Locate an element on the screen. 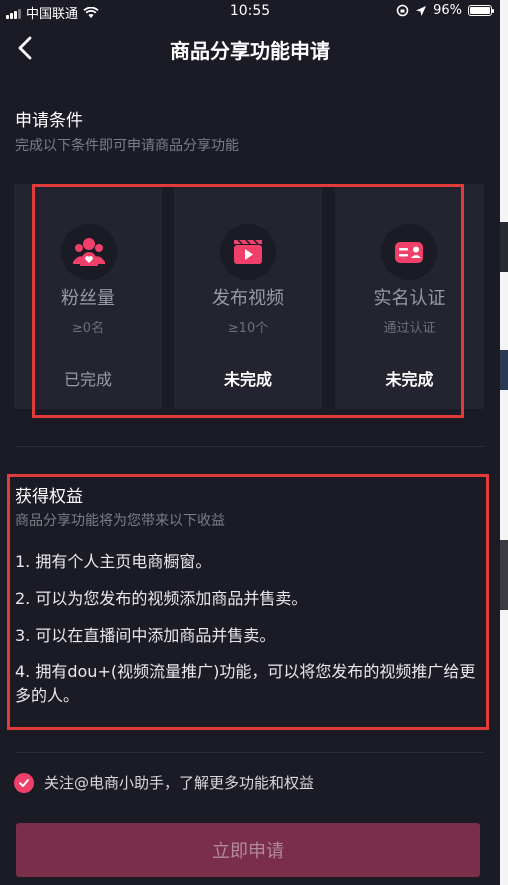  agreement-text: 关注@电商小助手，了解更多功能和权益 is located at coordinates (179, 783).